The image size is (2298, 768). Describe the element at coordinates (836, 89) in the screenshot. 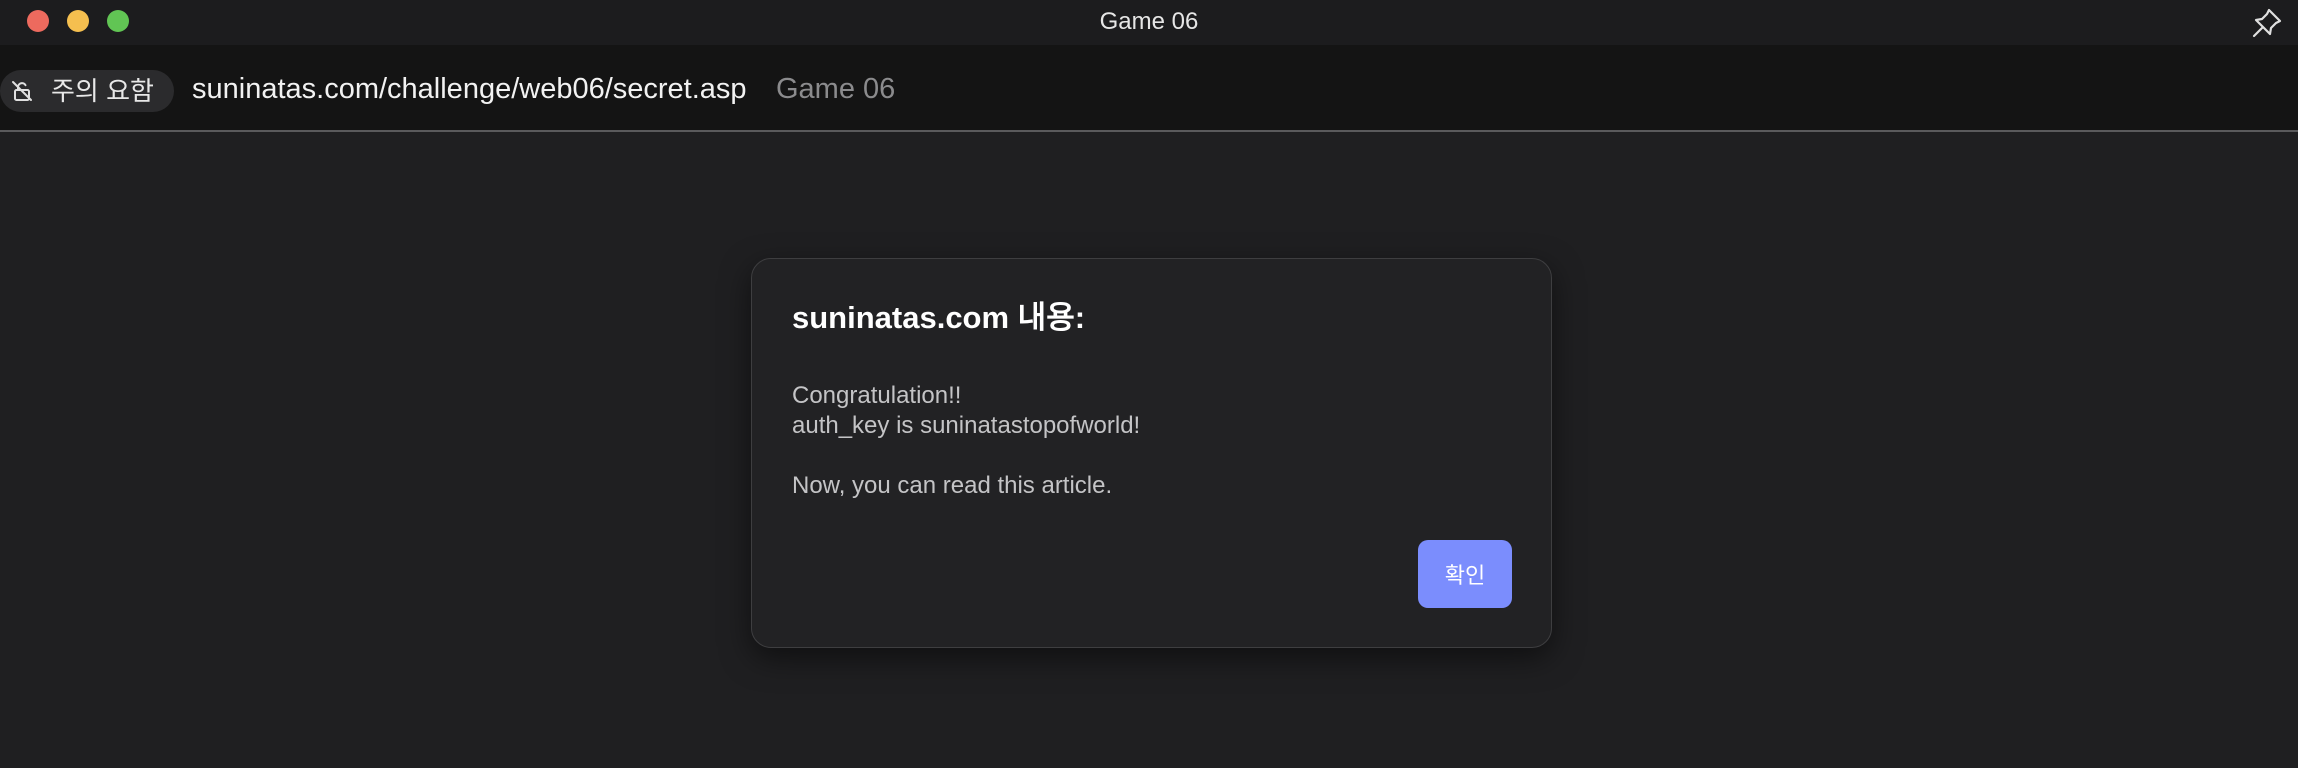

I see `page-title: Game 06` at that location.